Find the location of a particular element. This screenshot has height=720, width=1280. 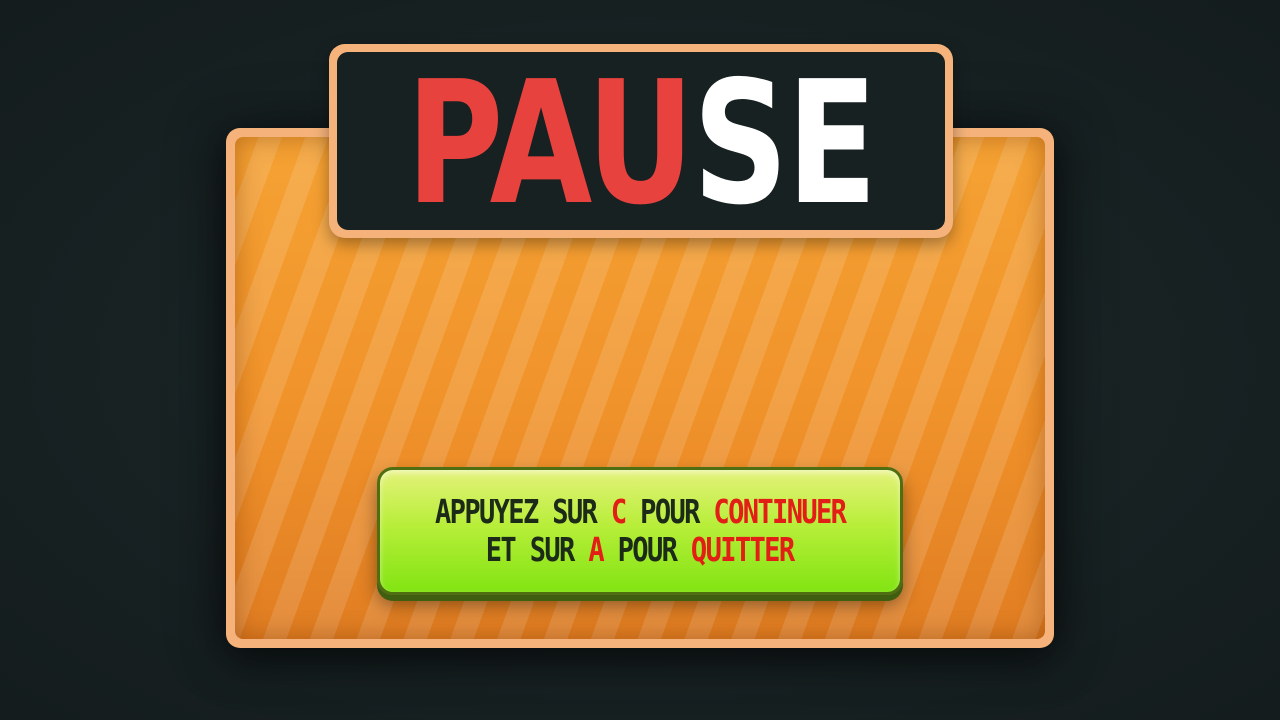

hint-line-continue: APPUYEZ SUR C POUR CONTINUER is located at coordinates (640, 512).